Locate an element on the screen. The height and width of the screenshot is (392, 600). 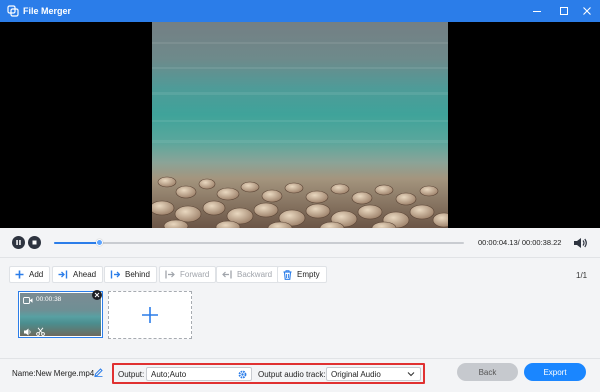
forward-button: Forward is located at coordinates (188, 274).